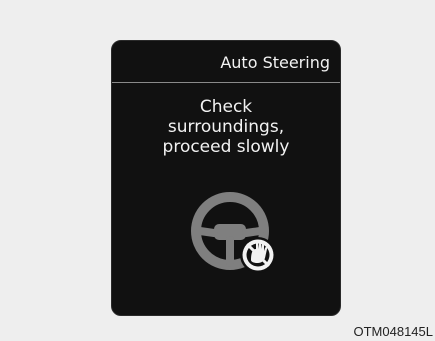 Image resolution: width=435 pixels, height=341 pixels. I want to click on message-line-1: Check, so click(226, 107).